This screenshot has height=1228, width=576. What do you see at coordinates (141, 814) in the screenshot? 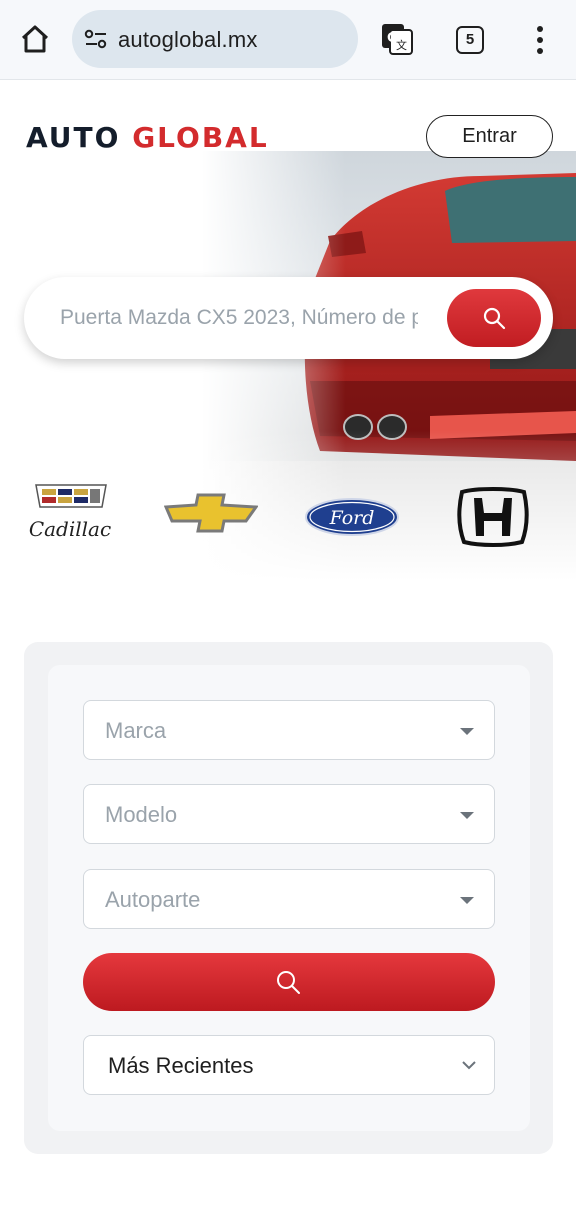
I see `model-select-label: Modelo` at bounding box center [141, 814].